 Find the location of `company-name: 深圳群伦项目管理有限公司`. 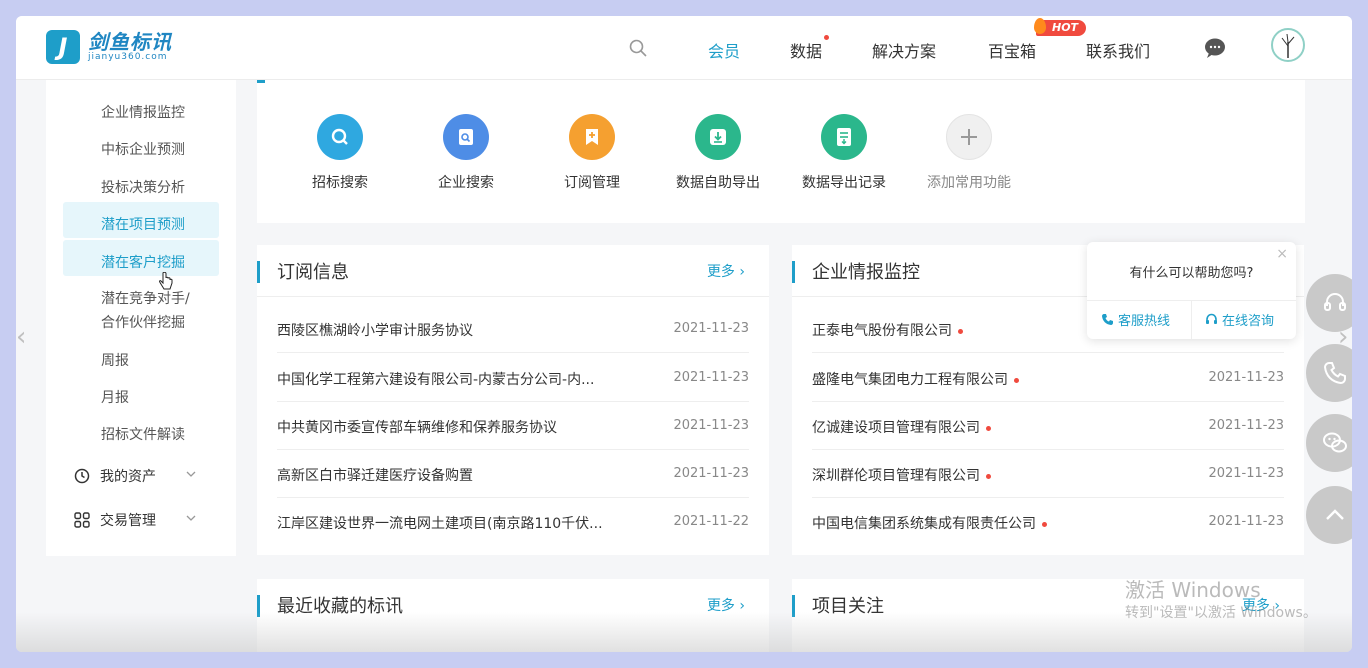

company-name: 深圳群伦项目管理有限公司 is located at coordinates (896, 476).